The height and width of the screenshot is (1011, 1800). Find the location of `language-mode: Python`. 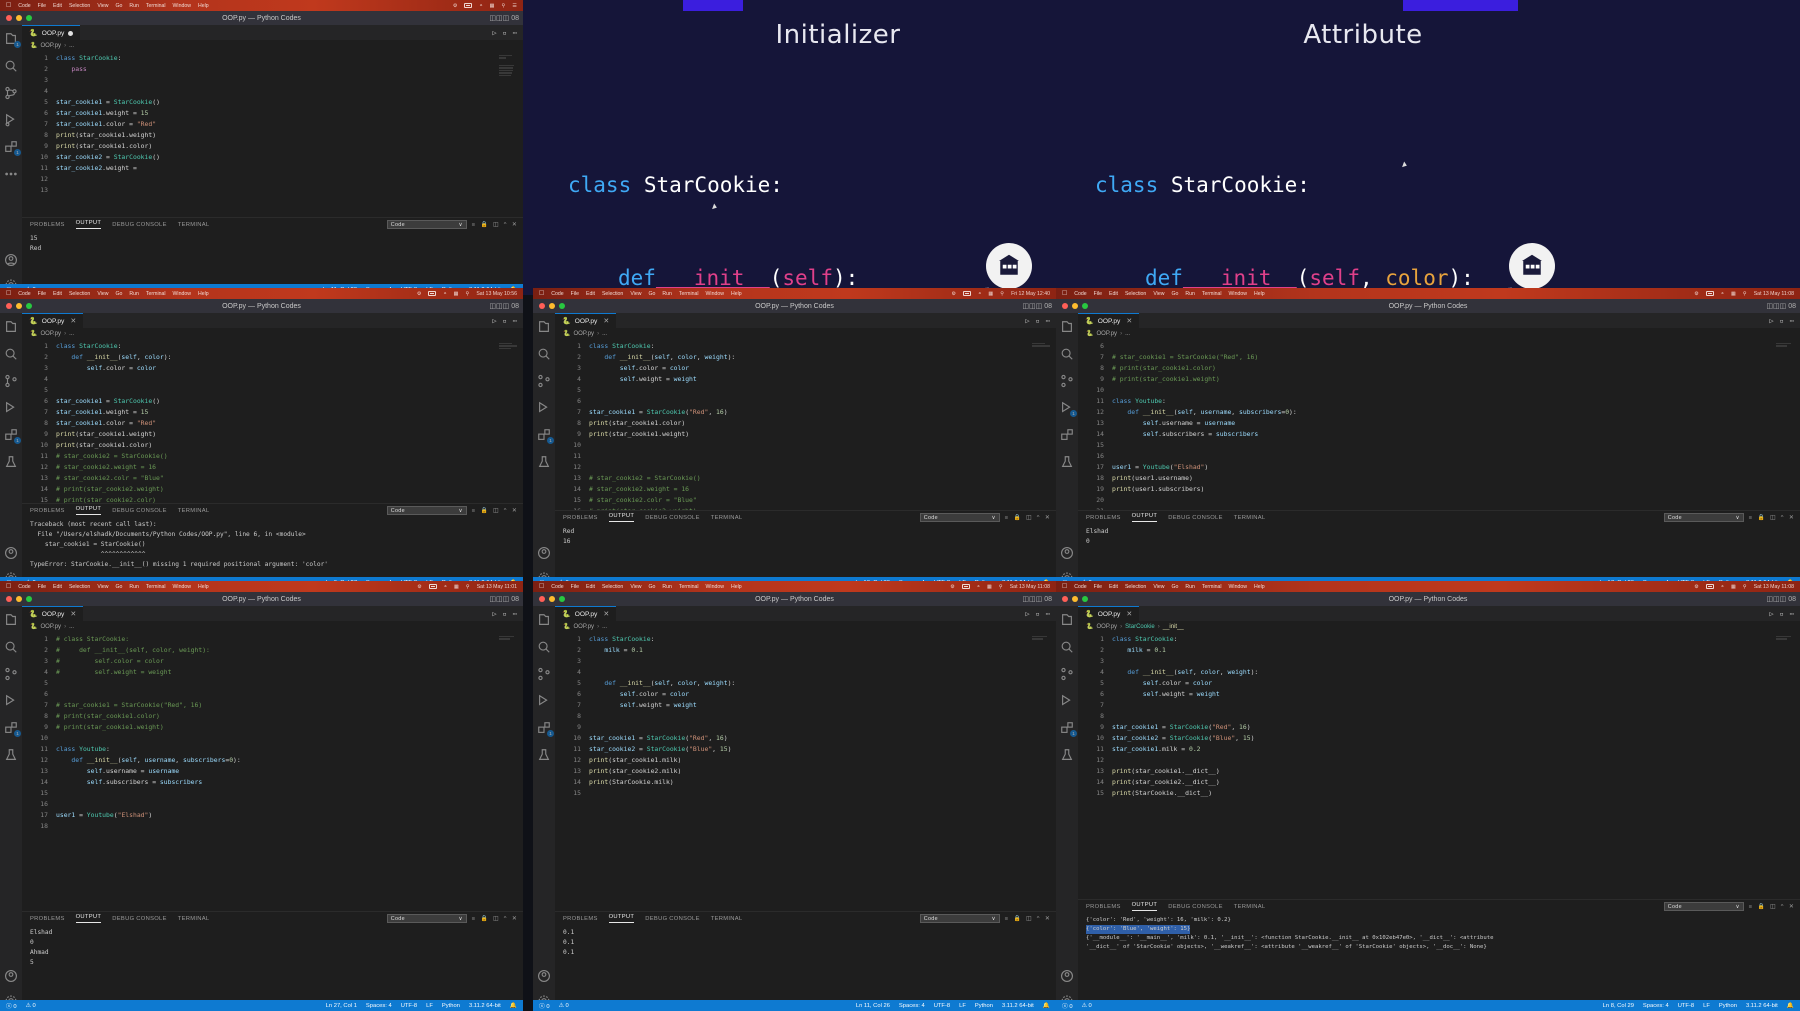

language-mode: Python is located at coordinates (451, 1006).